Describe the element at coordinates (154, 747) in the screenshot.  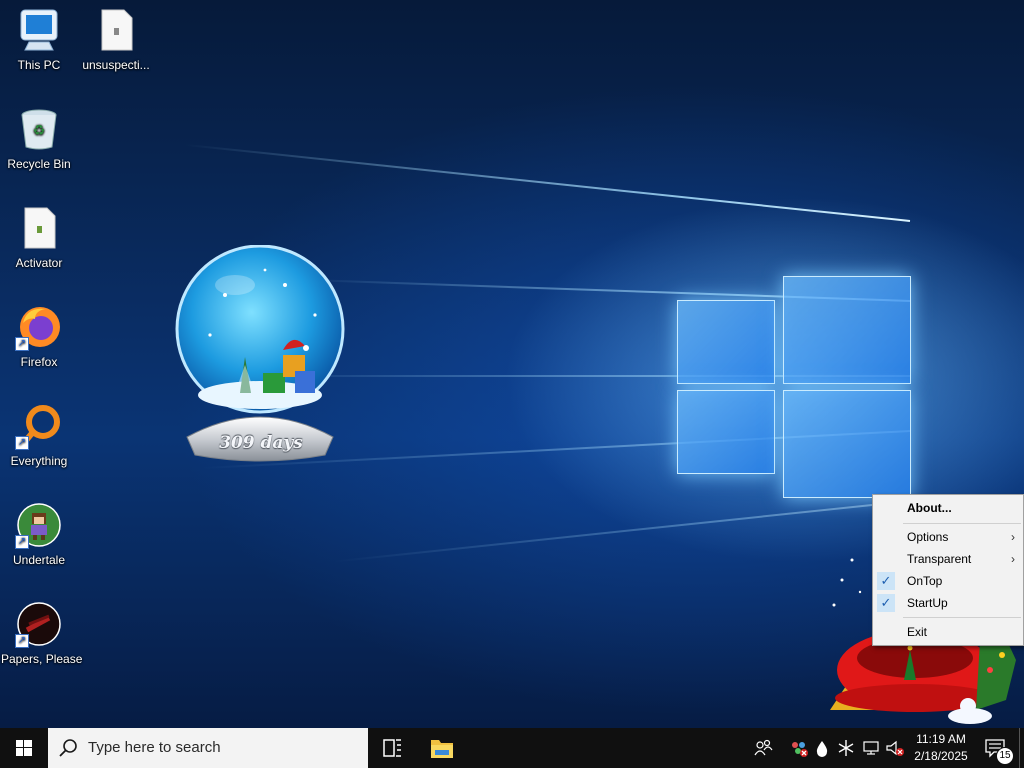
I see `search-placeholder: Type here to search` at that location.